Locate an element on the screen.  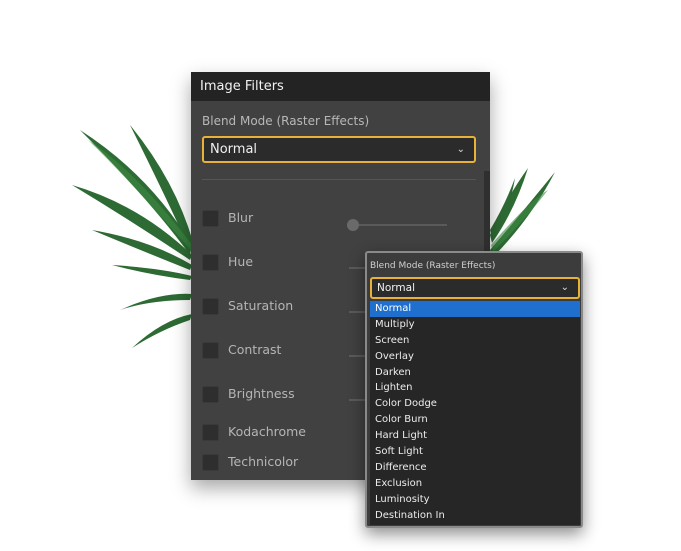
popup-blend-mode-label: Blend Mode (Raster Effects) is located at coordinates (433, 266).